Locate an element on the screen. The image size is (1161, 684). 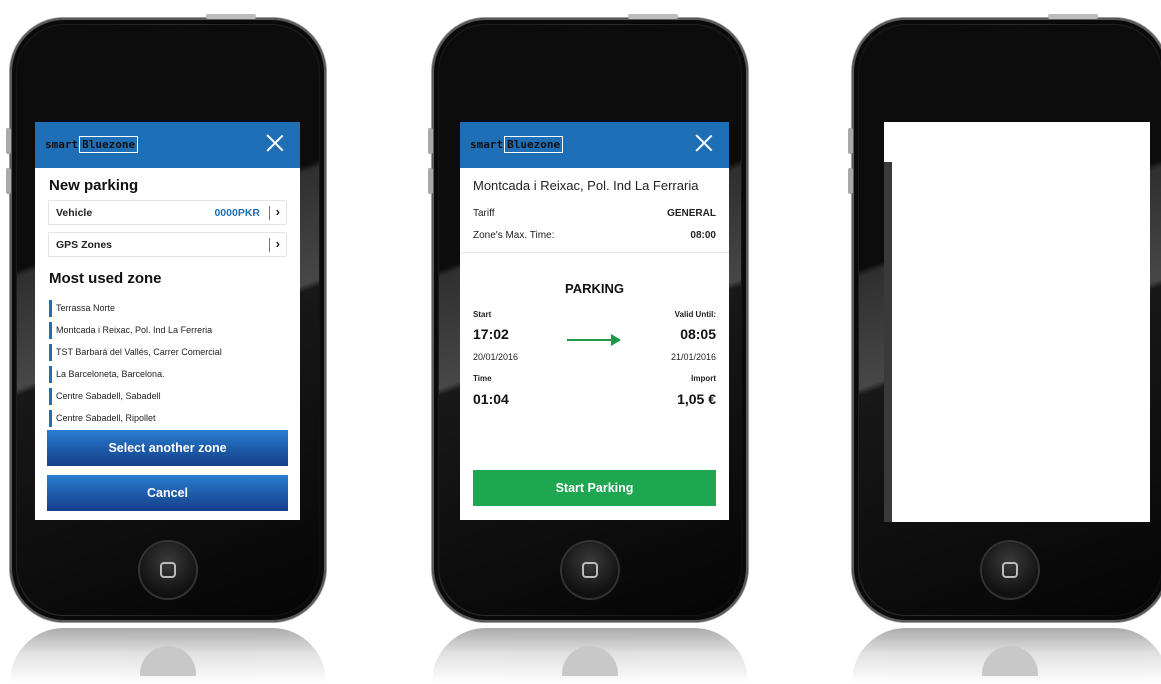
start-parking-button: Start Parking is located at coordinates (594, 488).